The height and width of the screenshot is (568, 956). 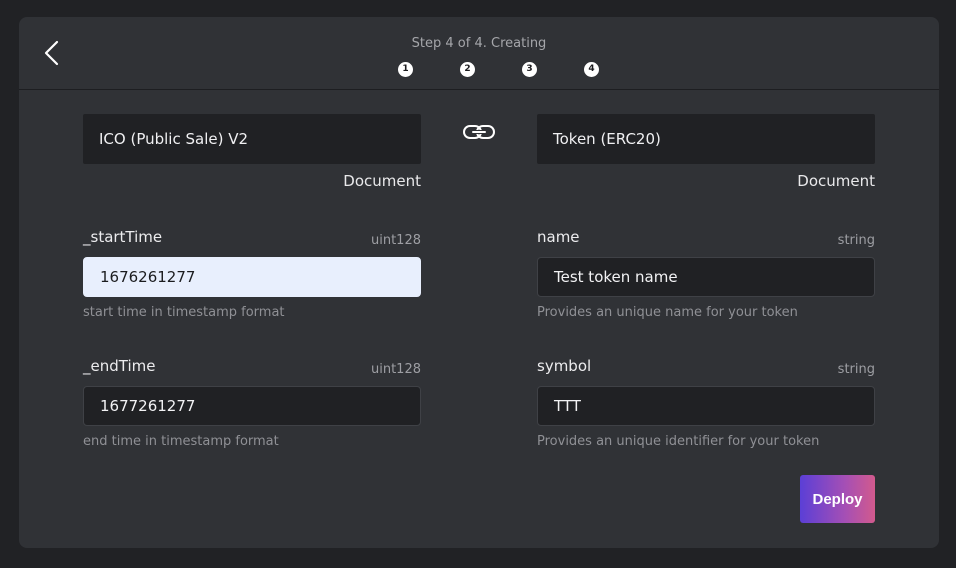 What do you see at coordinates (706, 277) in the screenshot?
I see `name-input: Test token name` at bounding box center [706, 277].